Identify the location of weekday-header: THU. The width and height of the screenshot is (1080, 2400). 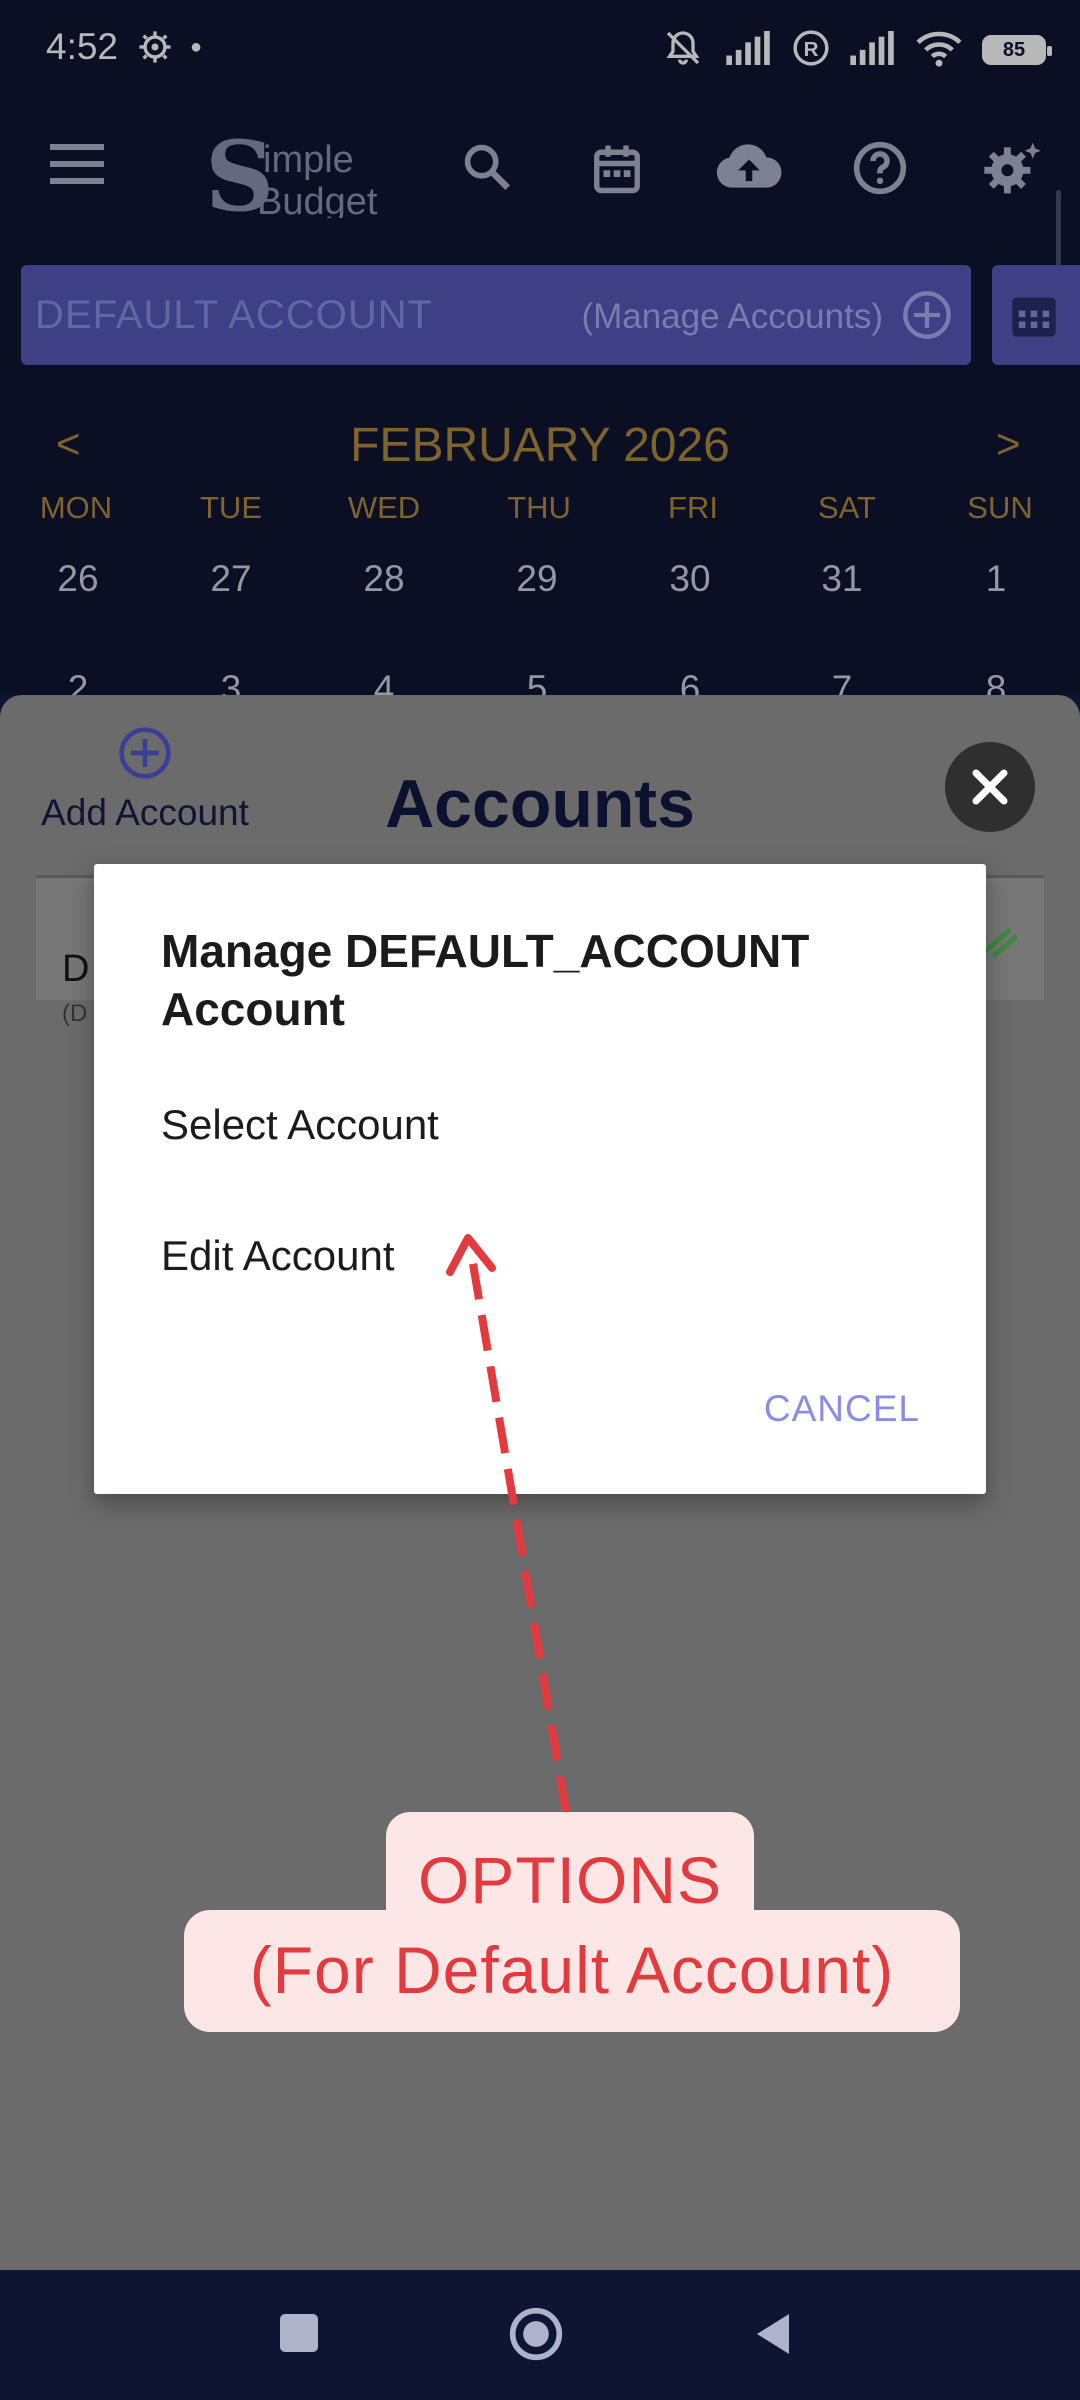
(539, 507).